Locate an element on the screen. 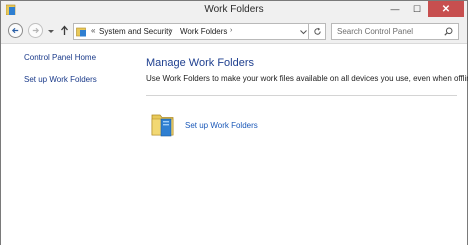  refresh-button is located at coordinates (317, 31).